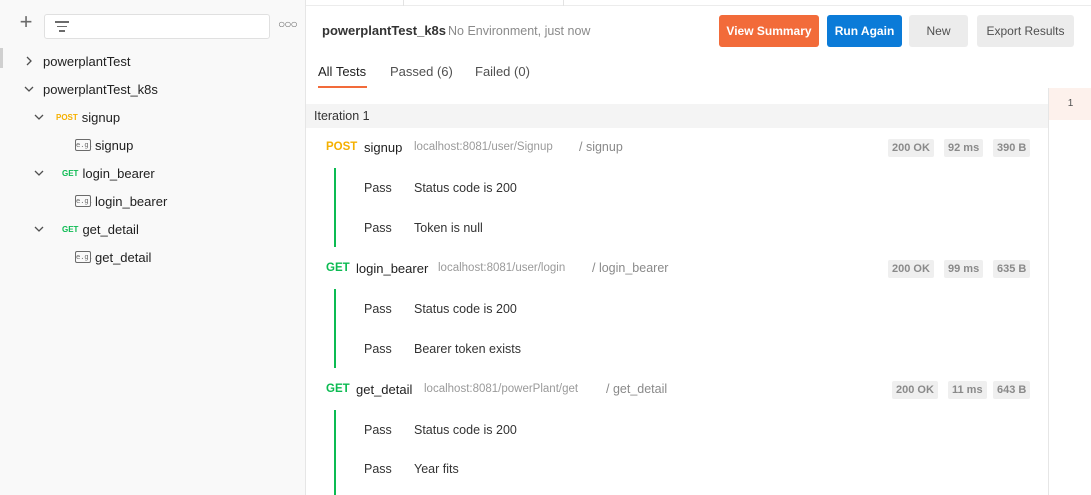  Describe the element at coordinates (677, 470) in the screenshot. I see `test-result-row: Pass Year fits` at that location.